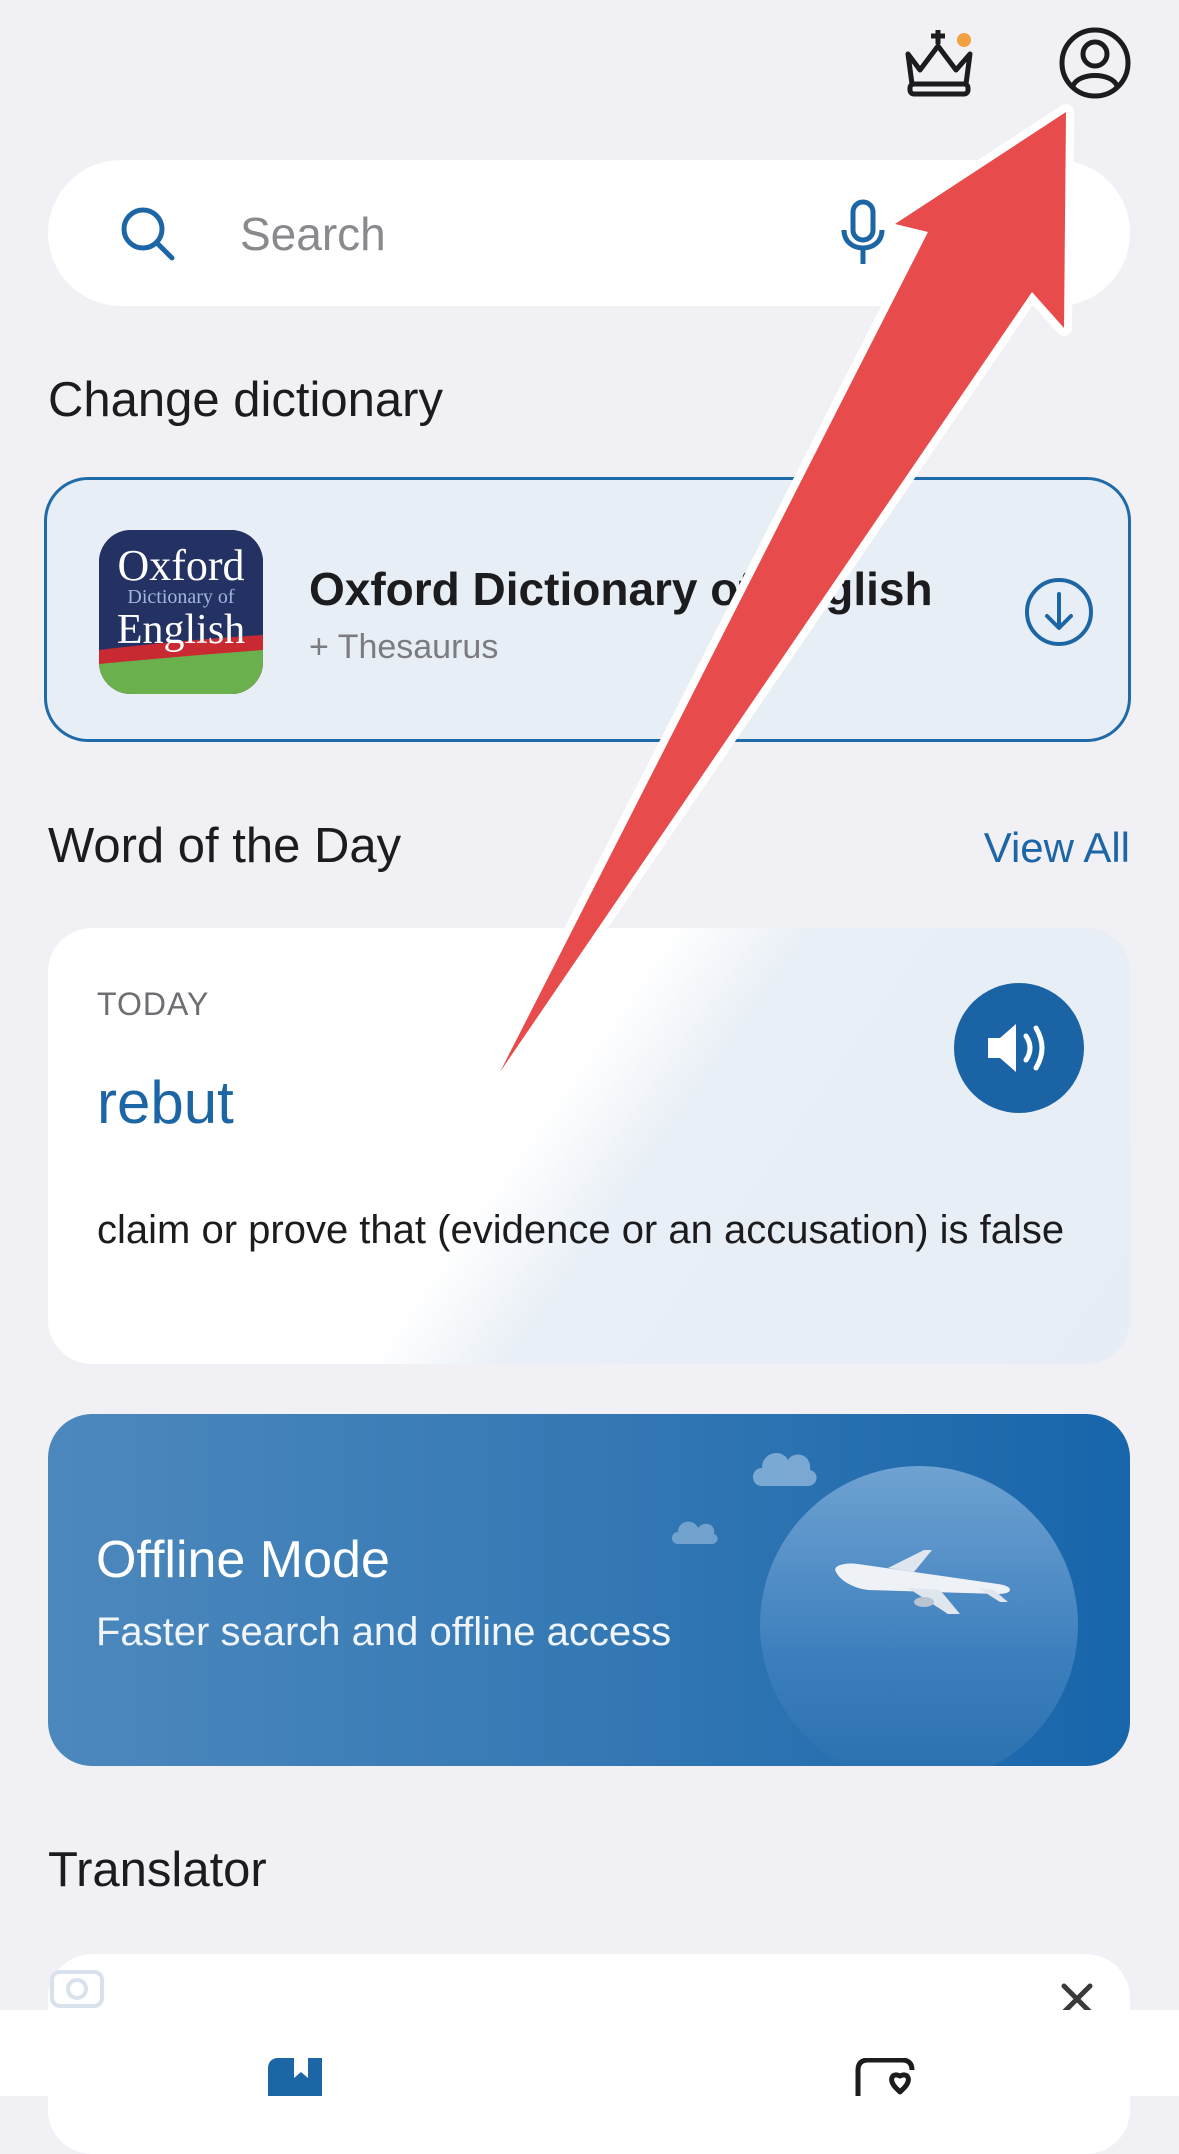 This screenshot has width=1179, height=2154. I want to click on pronunciation-button, so click(1019, 1048).